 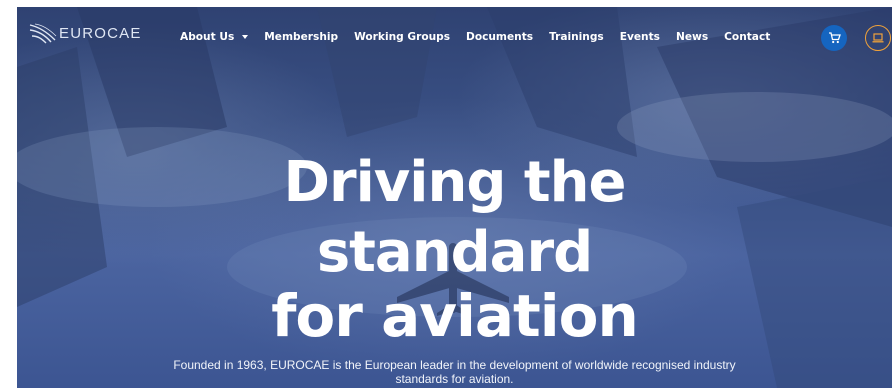 I want to click on logo-text: EUROCAE, so click(x=100, y=33).